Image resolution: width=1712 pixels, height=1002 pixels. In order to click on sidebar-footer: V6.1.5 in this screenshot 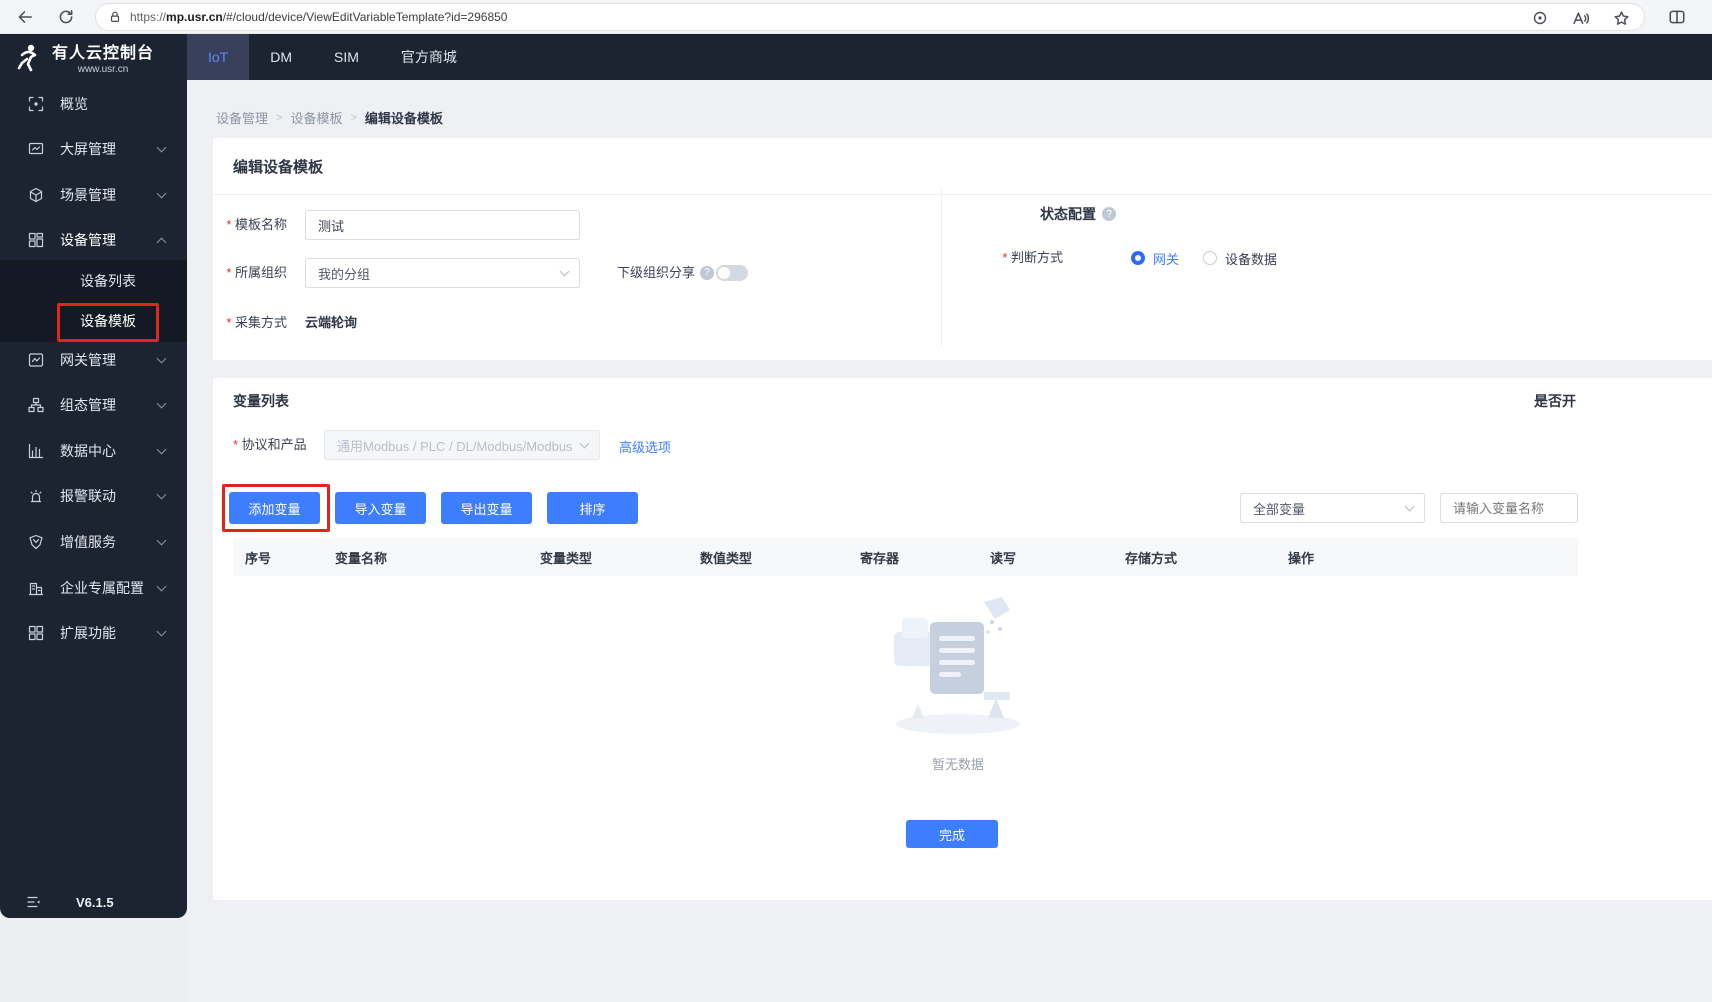, I will do `click(93, 902)`.